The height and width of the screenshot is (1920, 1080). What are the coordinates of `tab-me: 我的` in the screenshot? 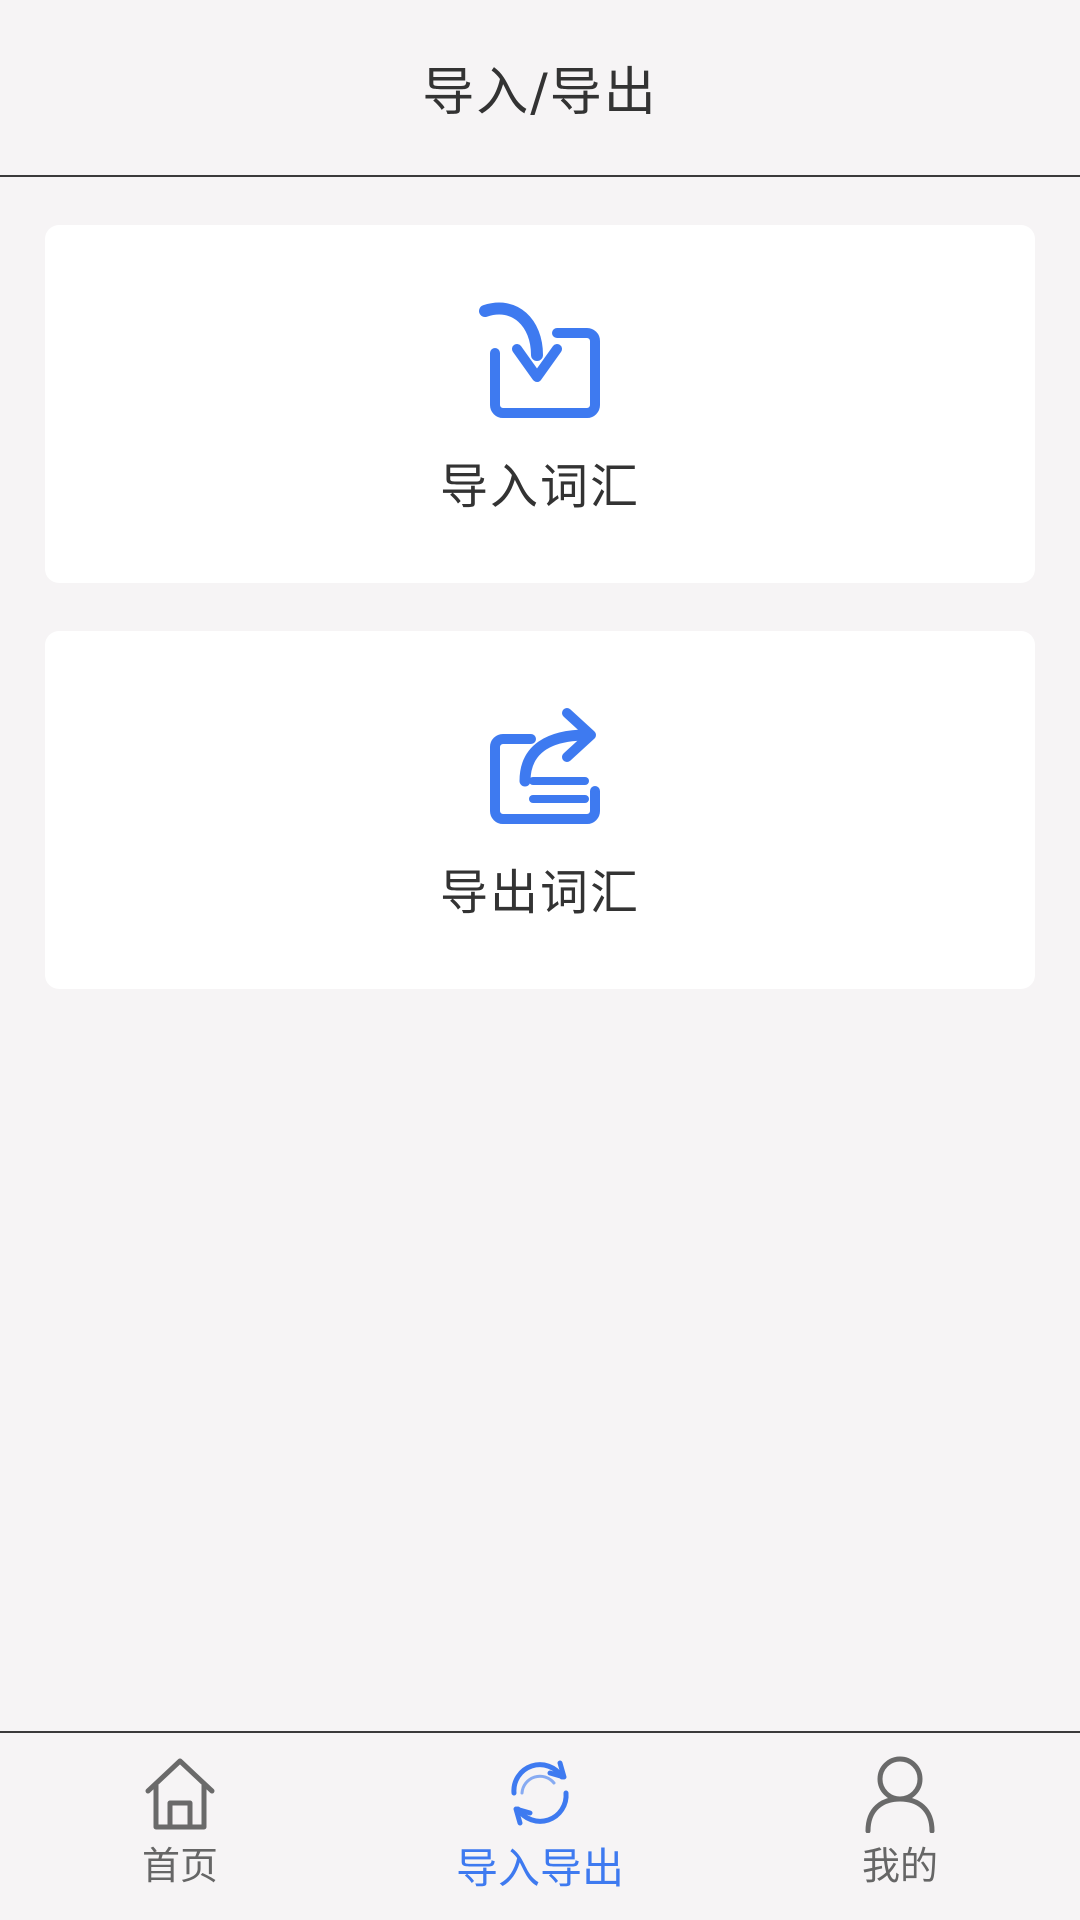 It's located at (900, 1826).